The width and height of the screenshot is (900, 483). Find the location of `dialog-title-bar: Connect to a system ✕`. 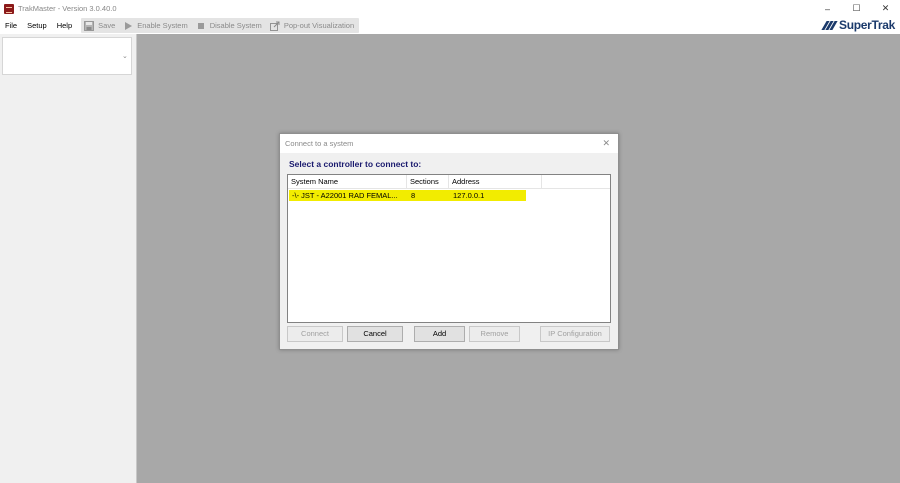

dialog-title-bar: Connect to a system ✕ is located at coordinates (449, 143).